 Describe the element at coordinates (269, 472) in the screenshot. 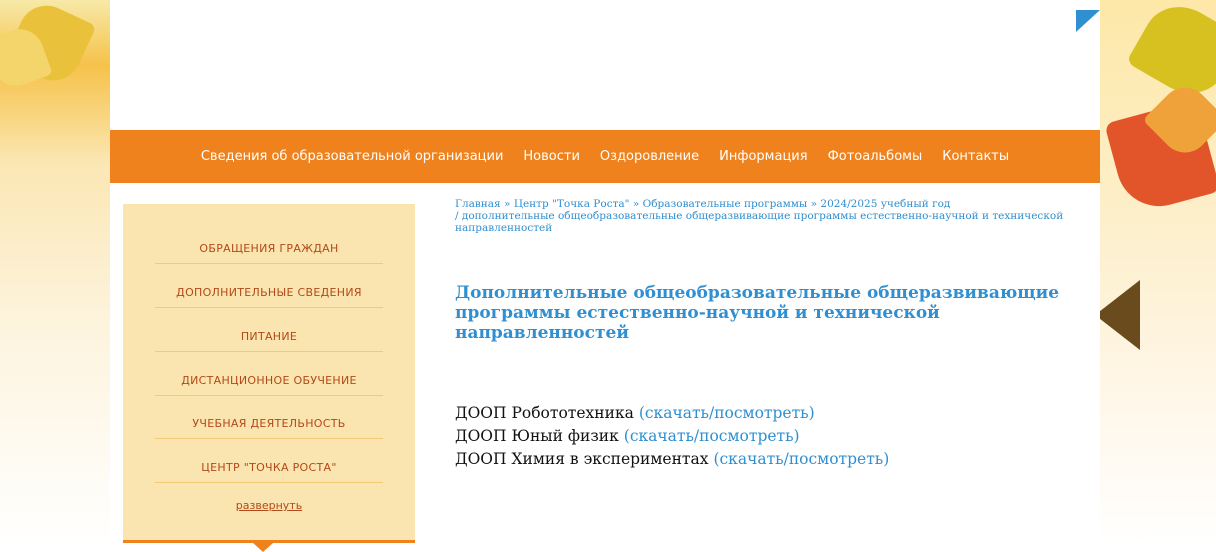

I see `sidebar-item-growth-point-center: ЦЕНТР "ТОЧКА РОСТА"` at that location.